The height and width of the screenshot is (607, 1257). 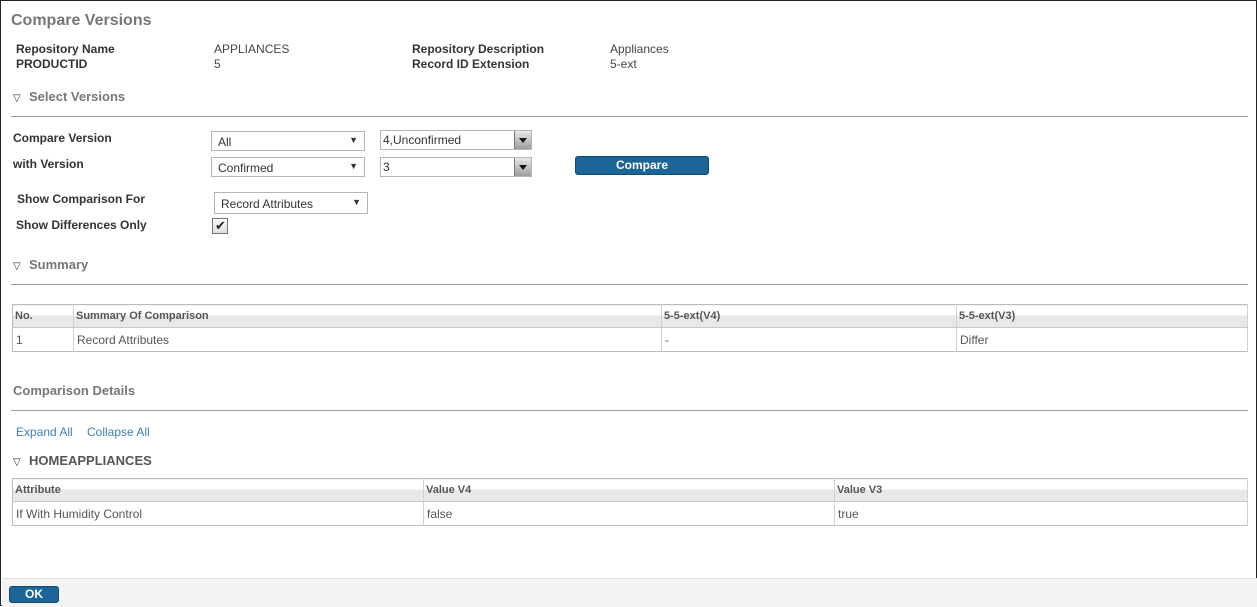 I want to click on comparison-details-heading: Comparison Details, so click(x=74, y=390).